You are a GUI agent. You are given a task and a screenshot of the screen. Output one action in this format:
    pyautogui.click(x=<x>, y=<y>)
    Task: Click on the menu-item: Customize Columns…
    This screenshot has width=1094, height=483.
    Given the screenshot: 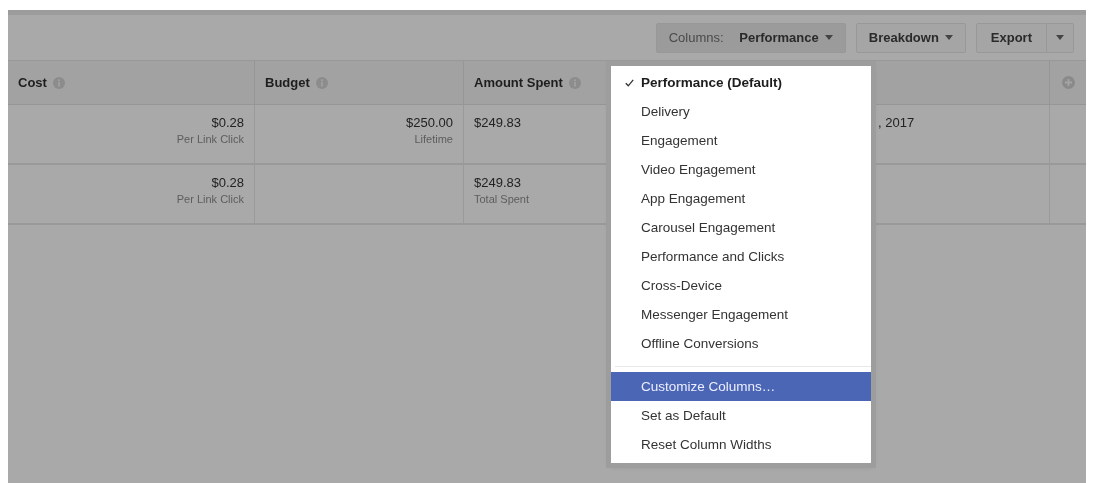 What is the action you would take?
    pyautogui.click(x=741, y=386)
    